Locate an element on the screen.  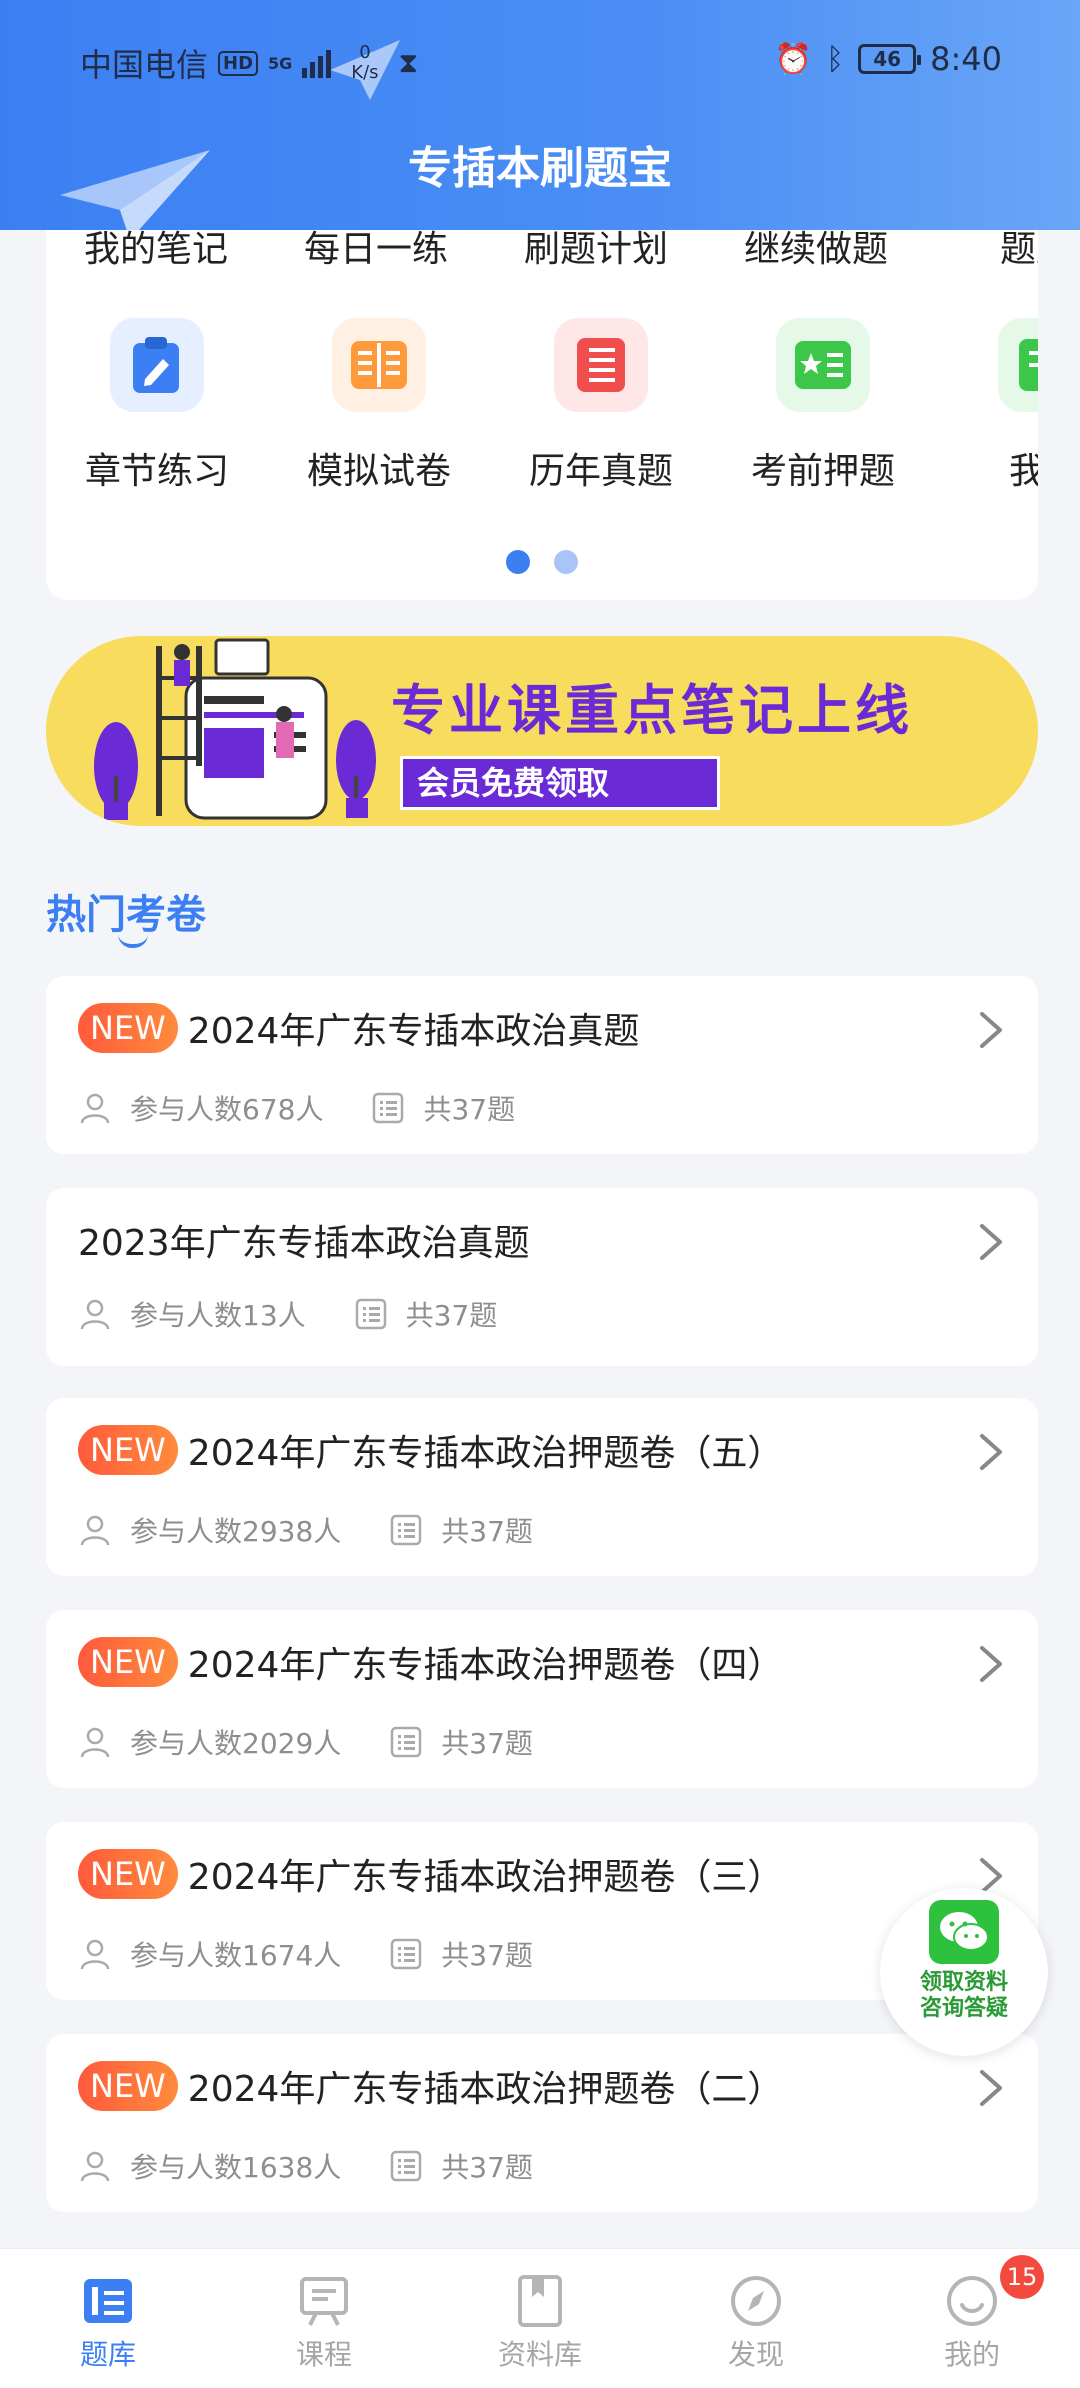
page-indicator is located at coordinates (542, 562).